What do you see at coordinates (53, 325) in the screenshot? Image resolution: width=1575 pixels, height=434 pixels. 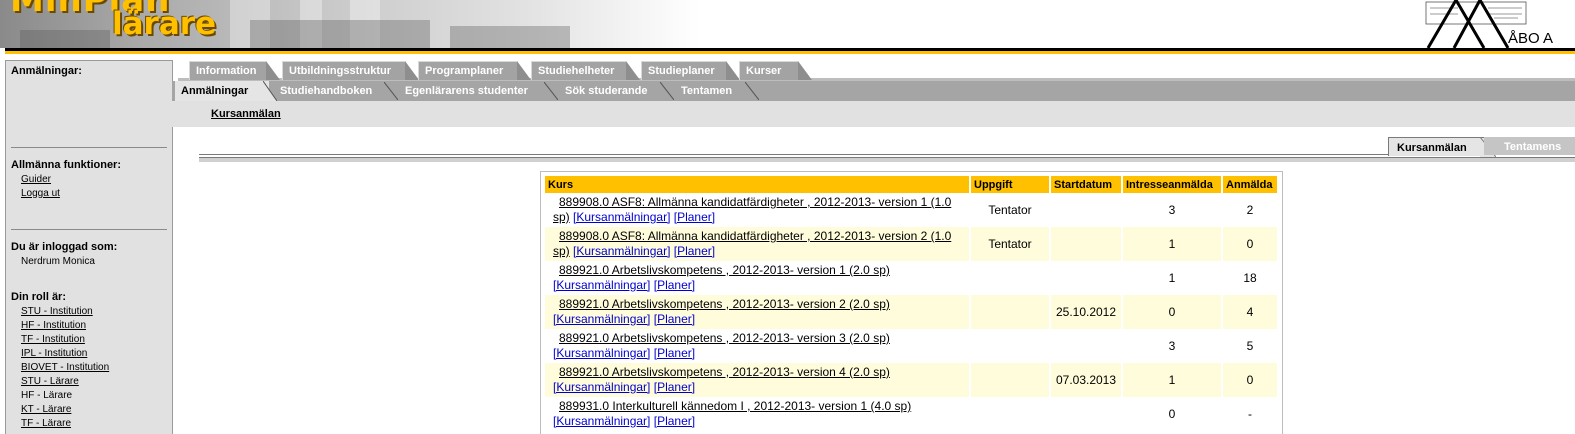 I see `role-link: HF - Institution` at bounding box center [53, 325].